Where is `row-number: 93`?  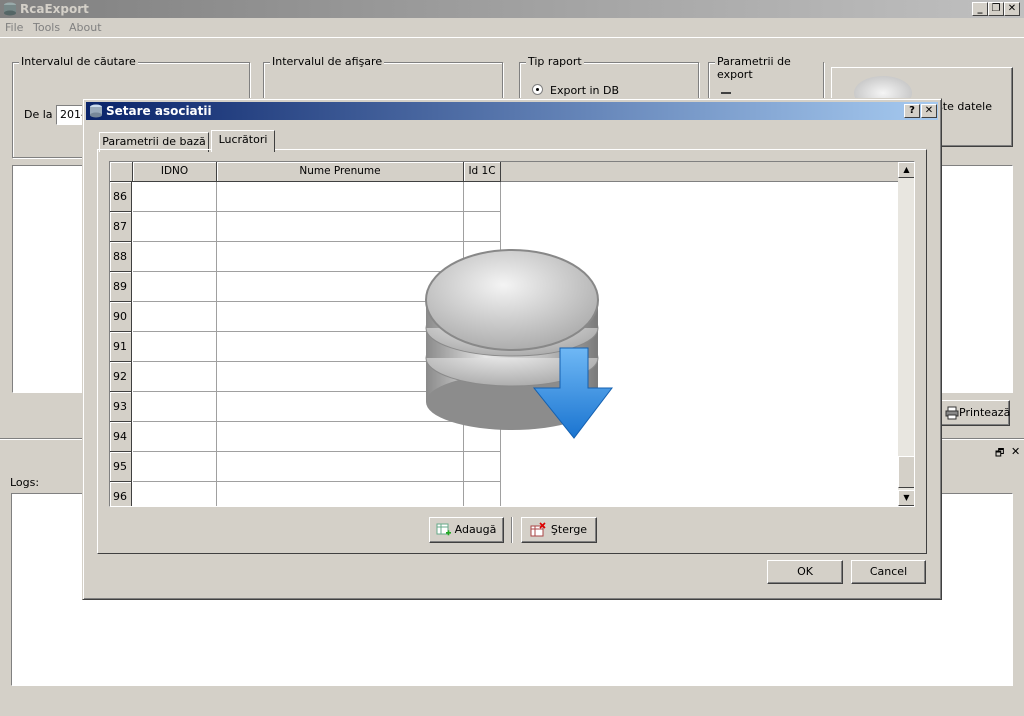
row-number: 93 is located at coordinates (121, 407).